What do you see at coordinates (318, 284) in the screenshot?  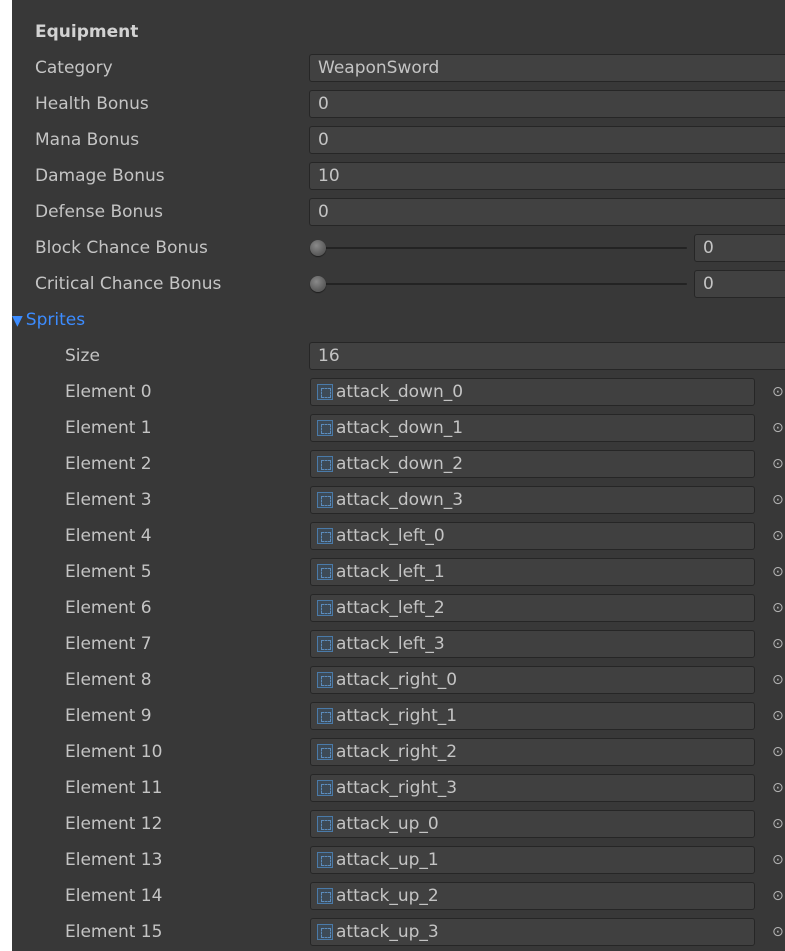 I see `critical-chance-slider-thumb` at bounding box center [318, 284].